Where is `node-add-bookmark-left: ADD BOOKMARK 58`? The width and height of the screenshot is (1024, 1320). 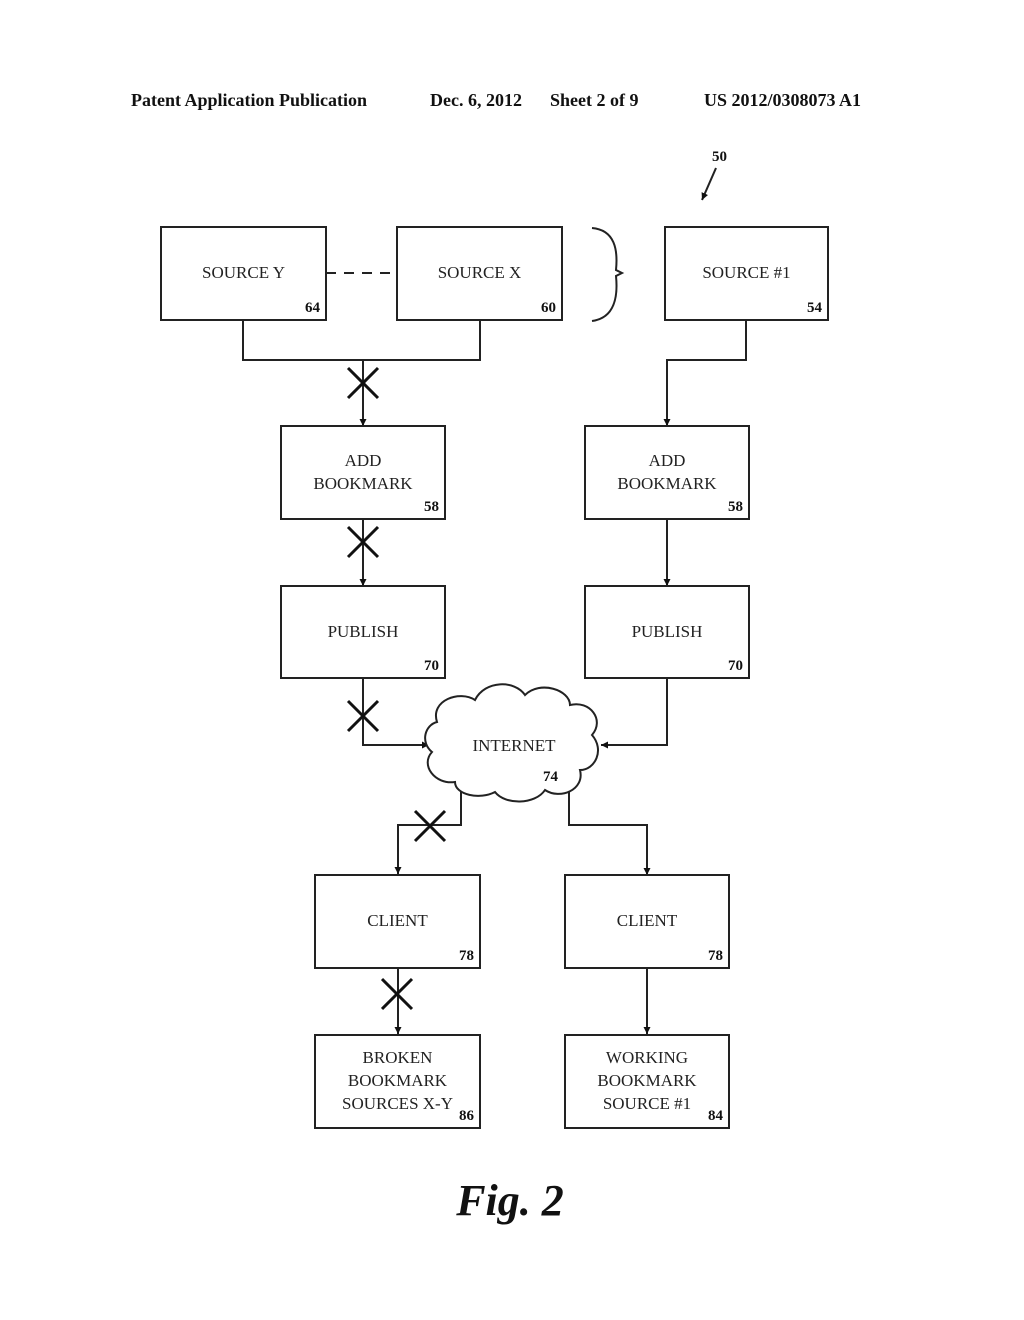 node-add-bookmark-left: ADD BOOKMARK 58 is located at coordinates (363, 472).